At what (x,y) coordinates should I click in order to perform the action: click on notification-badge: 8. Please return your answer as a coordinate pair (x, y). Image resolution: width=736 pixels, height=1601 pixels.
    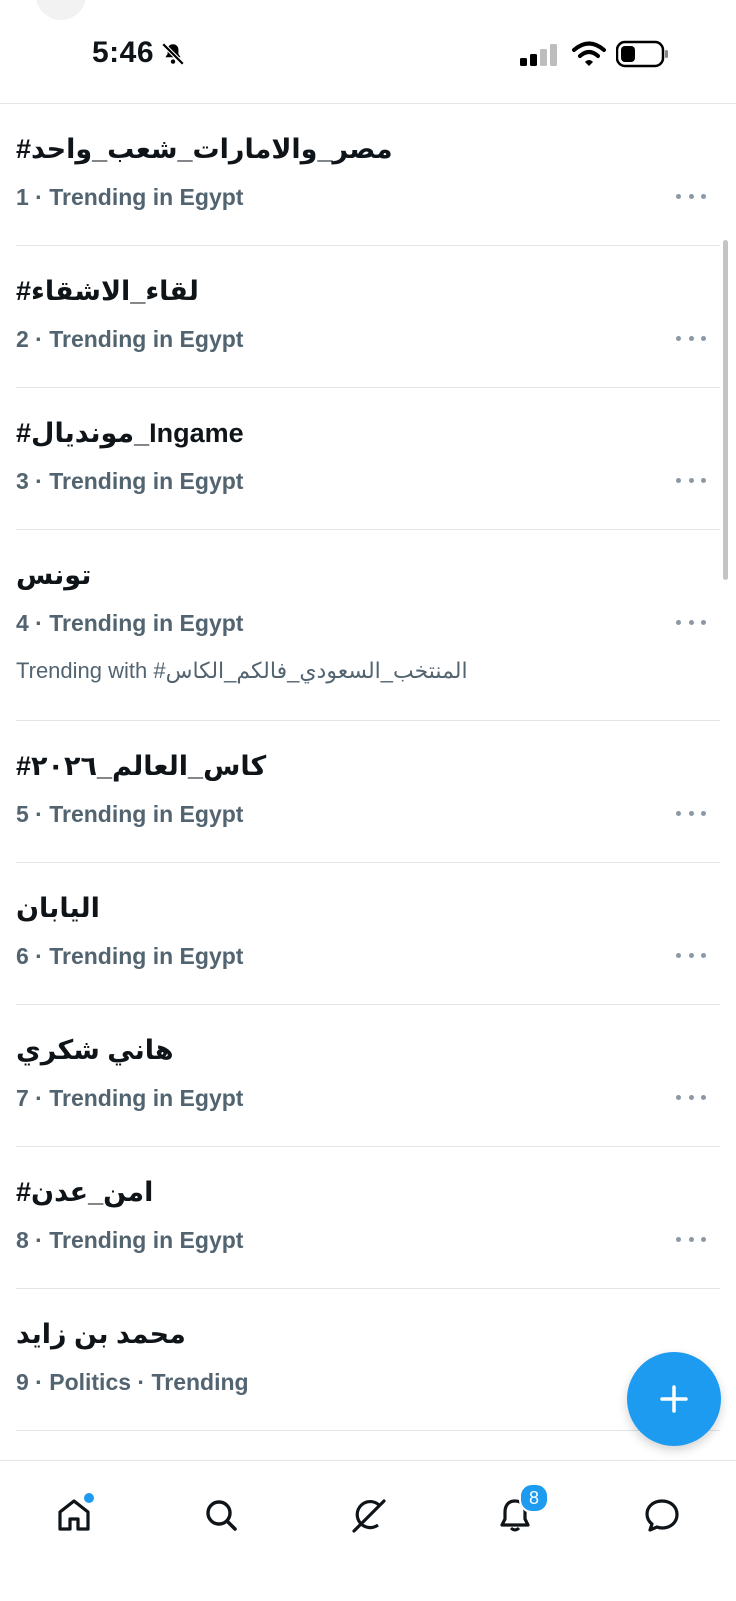
    Looking at the image, I should click on (534, 1498).